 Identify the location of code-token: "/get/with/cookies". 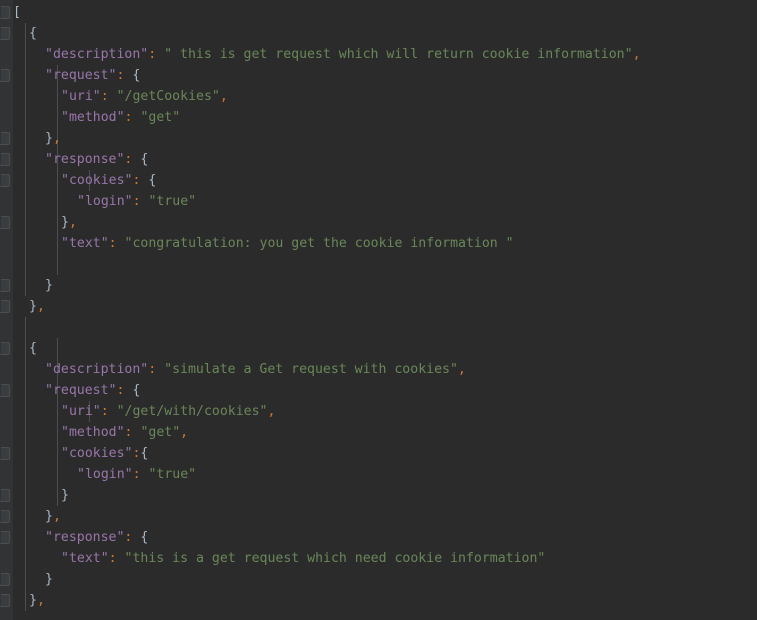
(192, 411).